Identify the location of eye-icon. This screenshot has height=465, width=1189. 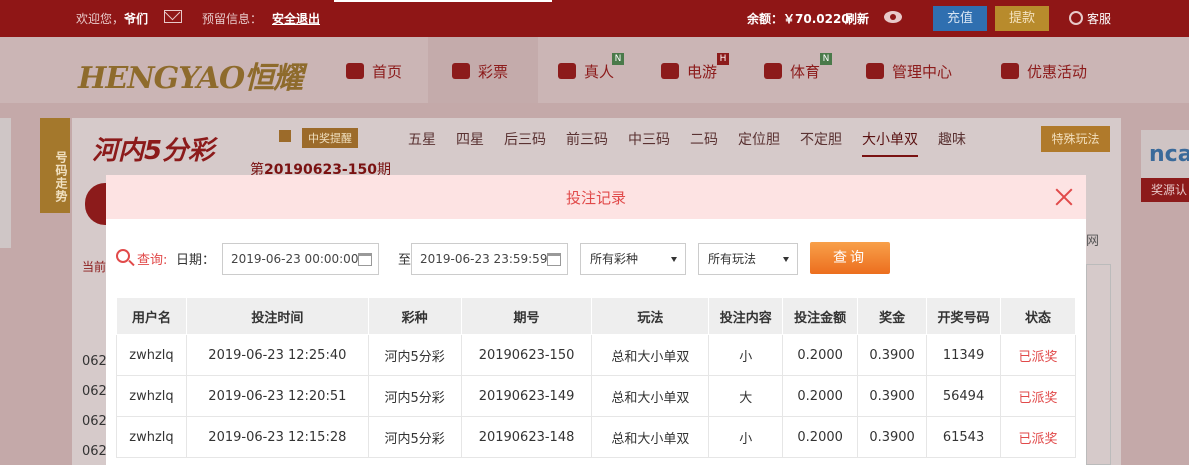
(893, 17).